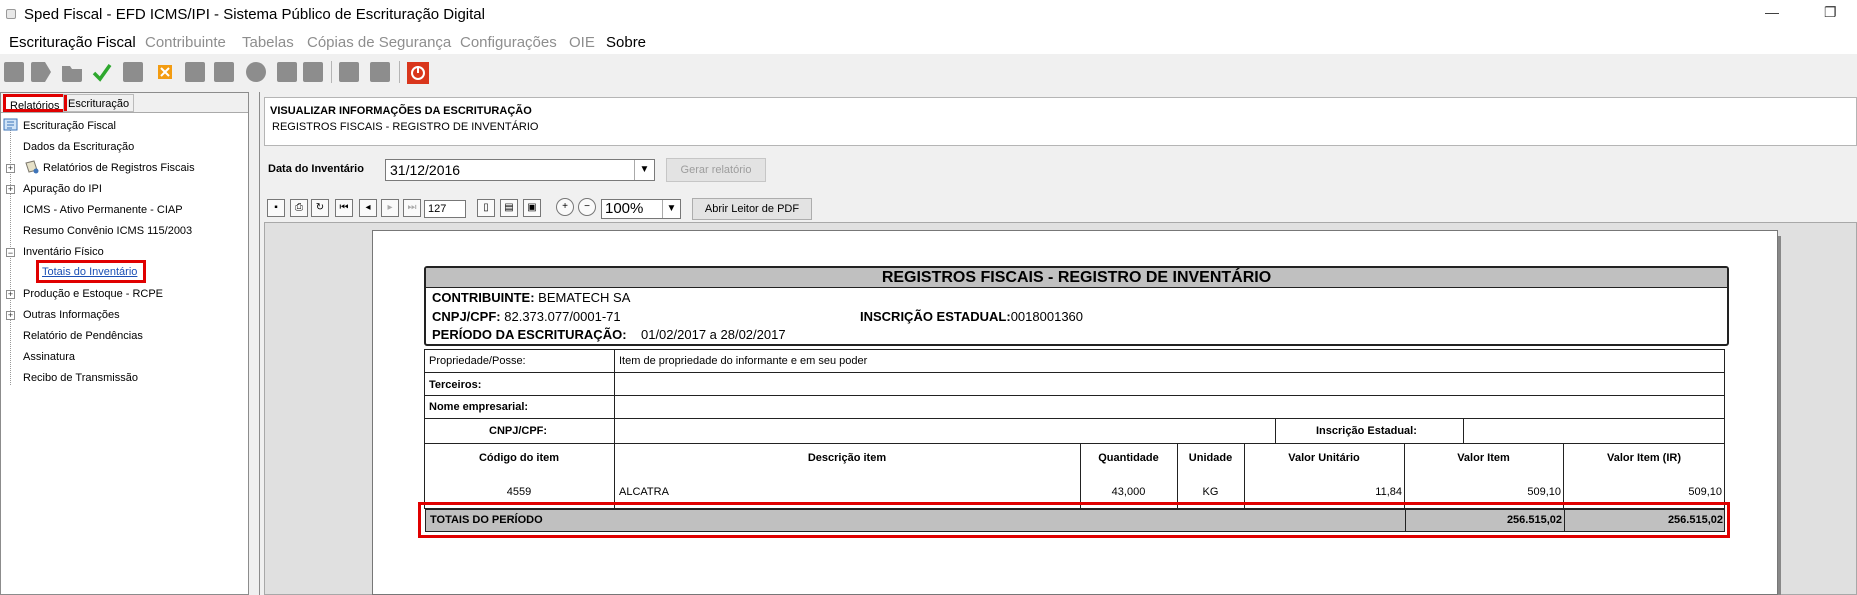 Image resolution: width=1857 pixels, height=595 pixels. Describe the element at coordinates (479, 407) in the screenshot. I see `nome-empresarial-label: Nome empresarial:` at that location.